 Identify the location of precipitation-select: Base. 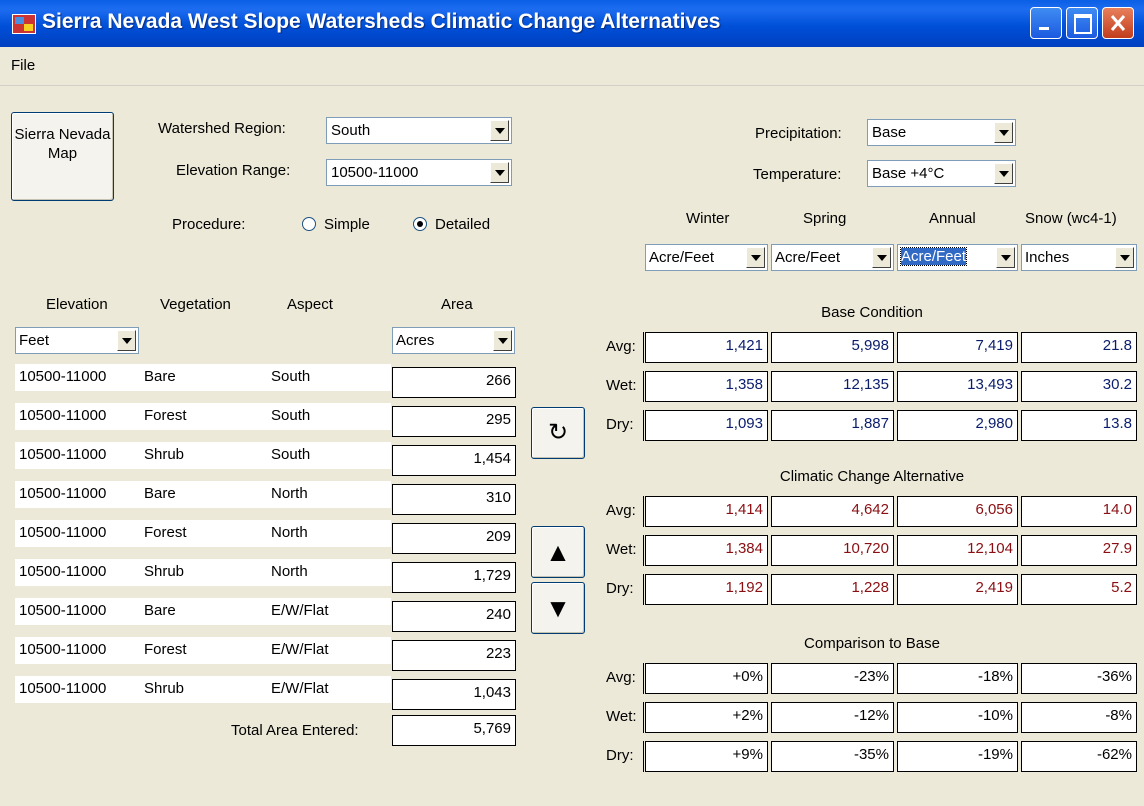
(941, 132).